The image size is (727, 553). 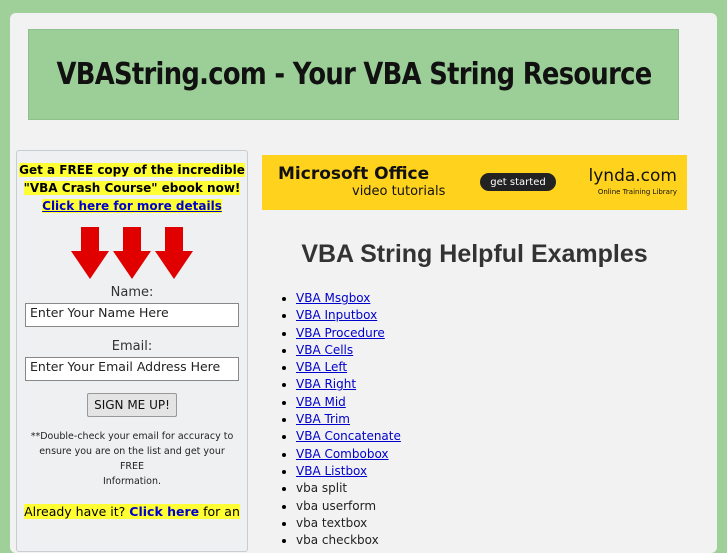 What do you see at coordinates (337, 540) in the screenshot?
I see `example-text: vba checkbox` at bounding box center [337, 540].